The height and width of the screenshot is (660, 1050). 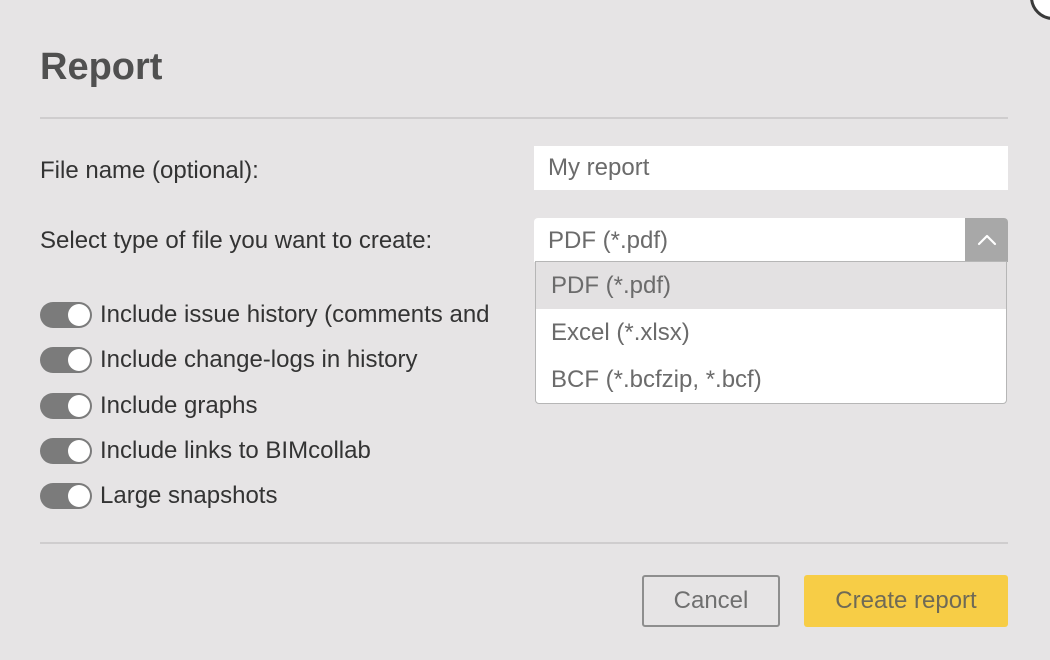 I want to click on toggle-row-bimcollab-links: Include links to BIMcollab, so click(x=205, y=451).